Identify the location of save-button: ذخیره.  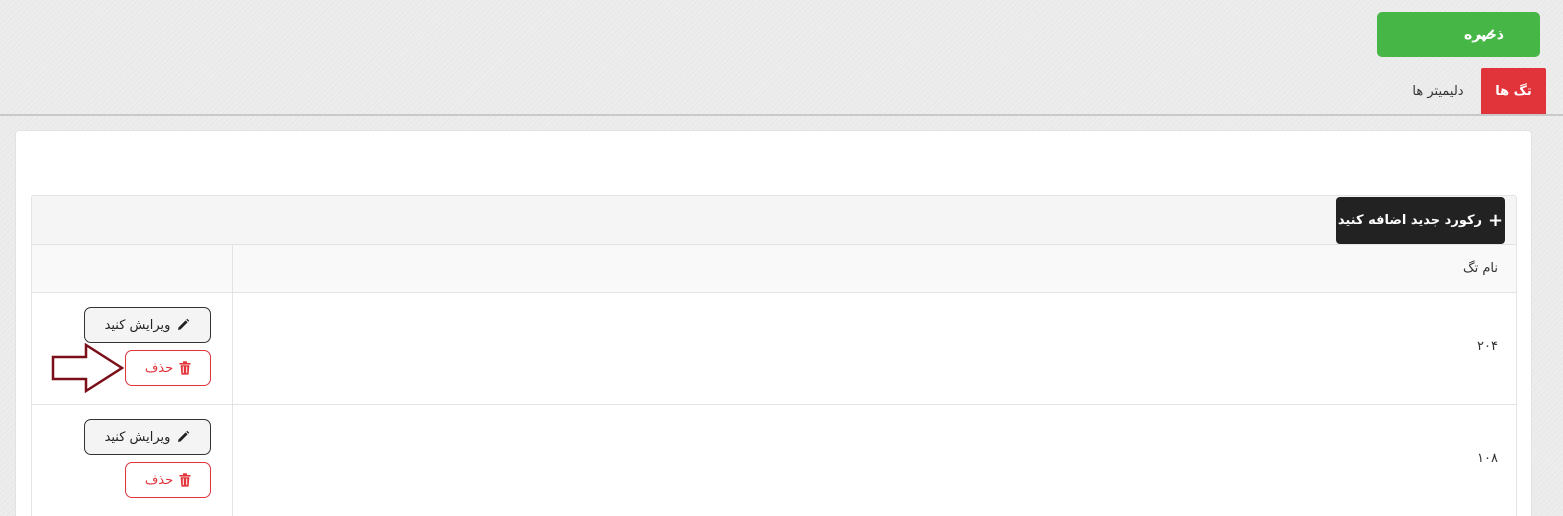
(1458, 34).